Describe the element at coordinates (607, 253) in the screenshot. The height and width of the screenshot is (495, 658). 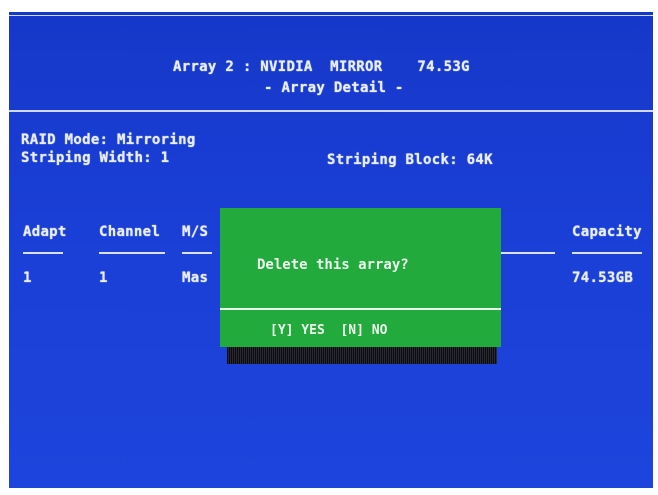
I see `underline-capacity` at that location.